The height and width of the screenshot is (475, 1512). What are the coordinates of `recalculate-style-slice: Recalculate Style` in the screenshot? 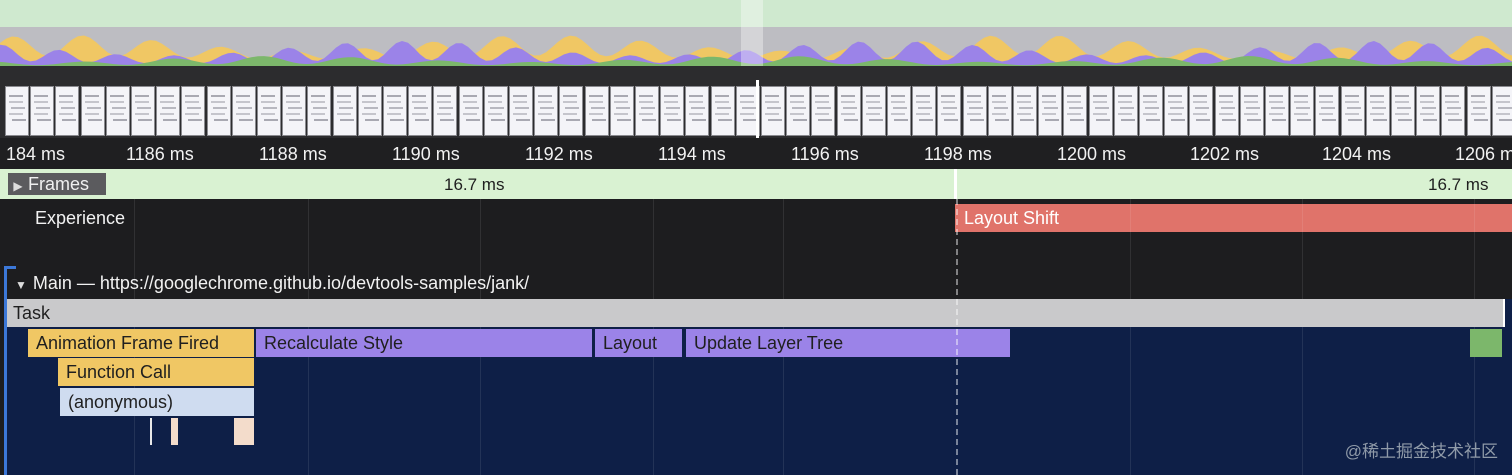 It's located at (424, 343).